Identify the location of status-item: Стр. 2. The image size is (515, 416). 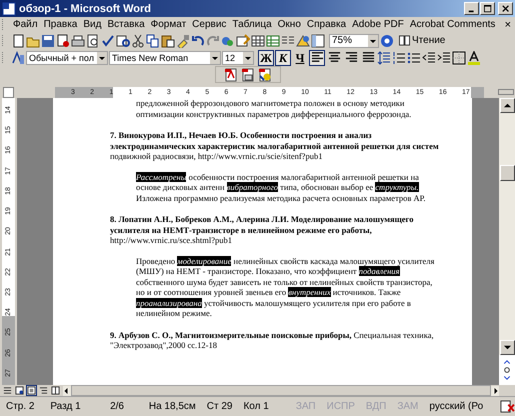
(20, 406).